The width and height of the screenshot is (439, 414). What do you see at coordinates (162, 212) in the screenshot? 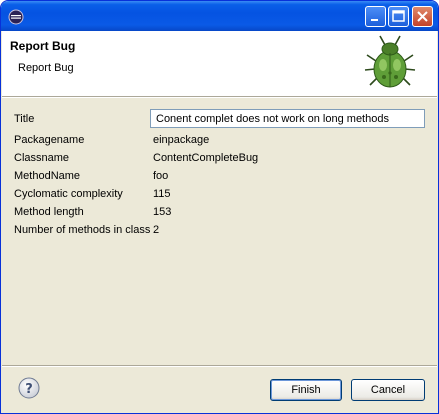
I see `method-length-value: 153` at bounding box center [162, 212].